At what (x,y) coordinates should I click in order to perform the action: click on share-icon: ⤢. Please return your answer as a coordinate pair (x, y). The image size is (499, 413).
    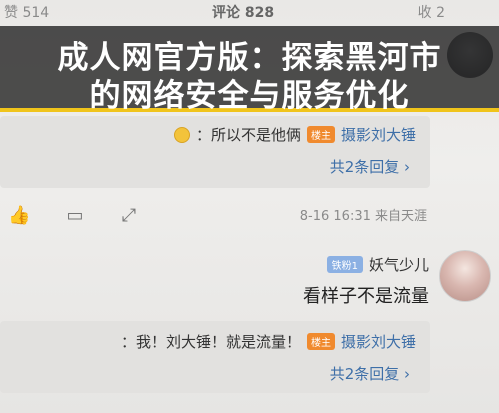
    Looking at the image, I should click on (129, 216).